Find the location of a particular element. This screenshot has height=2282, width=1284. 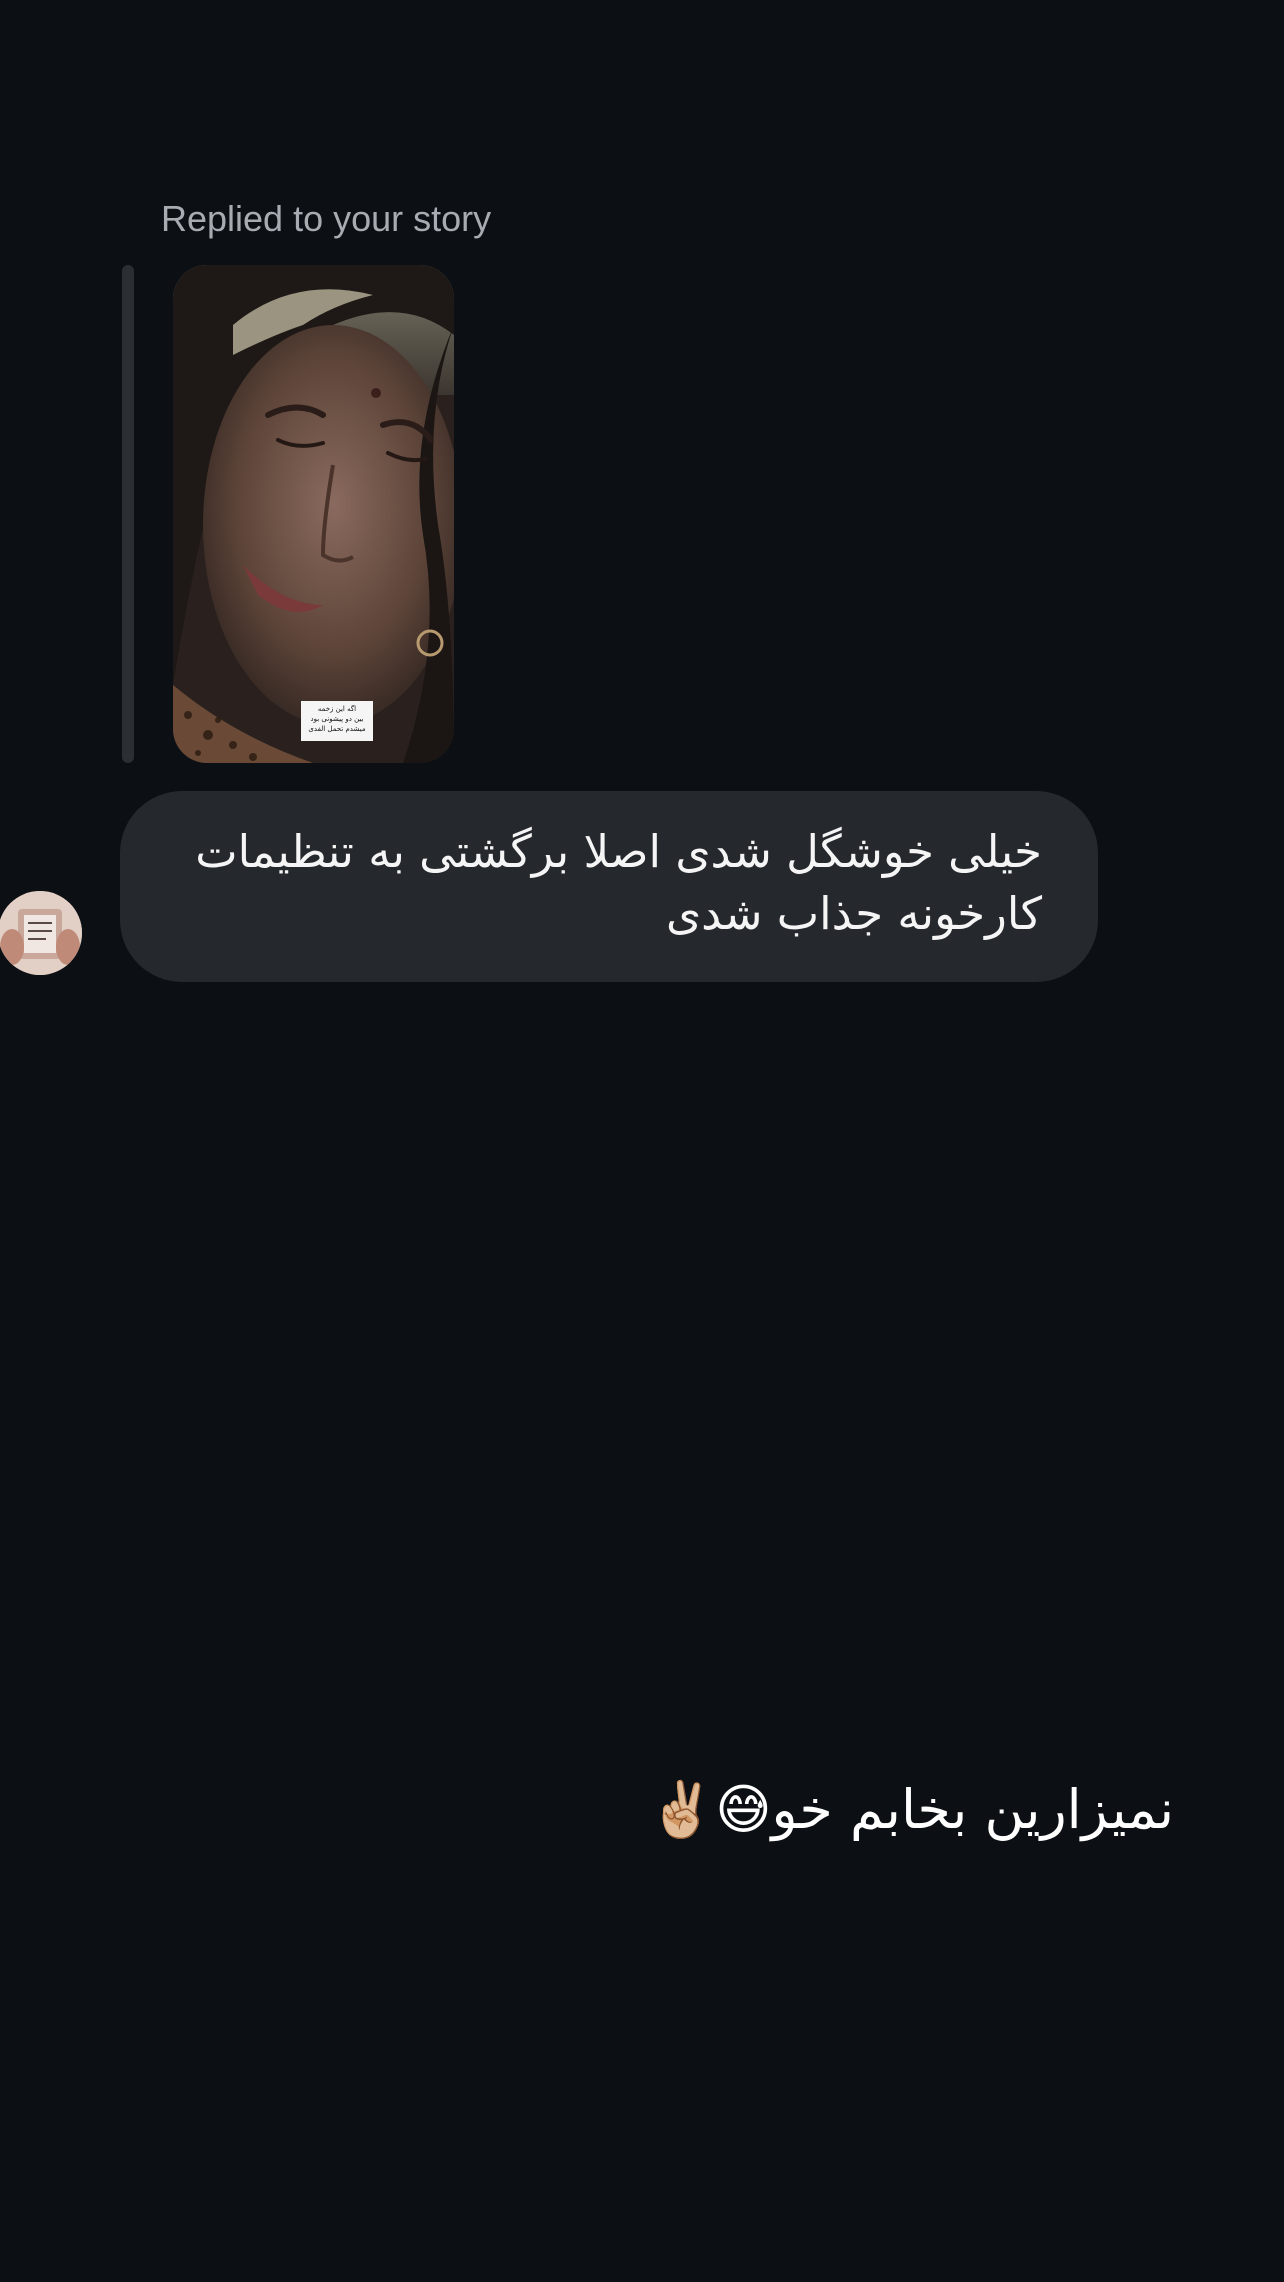

sticker-line: اگه این زخمه is located at coordinates (337, 709).